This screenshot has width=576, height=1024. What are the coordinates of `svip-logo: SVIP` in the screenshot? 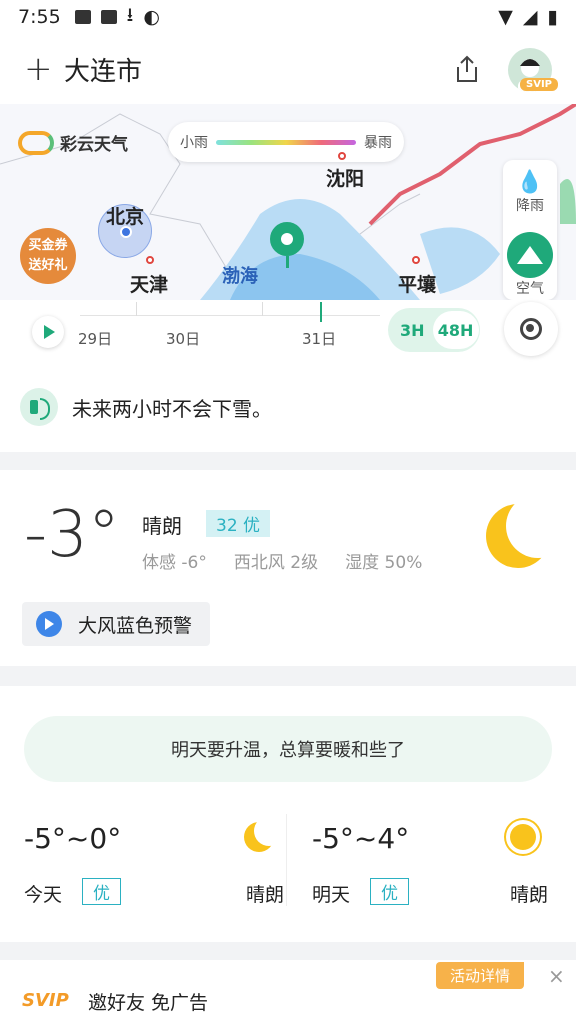 It's located at (45, 1000).